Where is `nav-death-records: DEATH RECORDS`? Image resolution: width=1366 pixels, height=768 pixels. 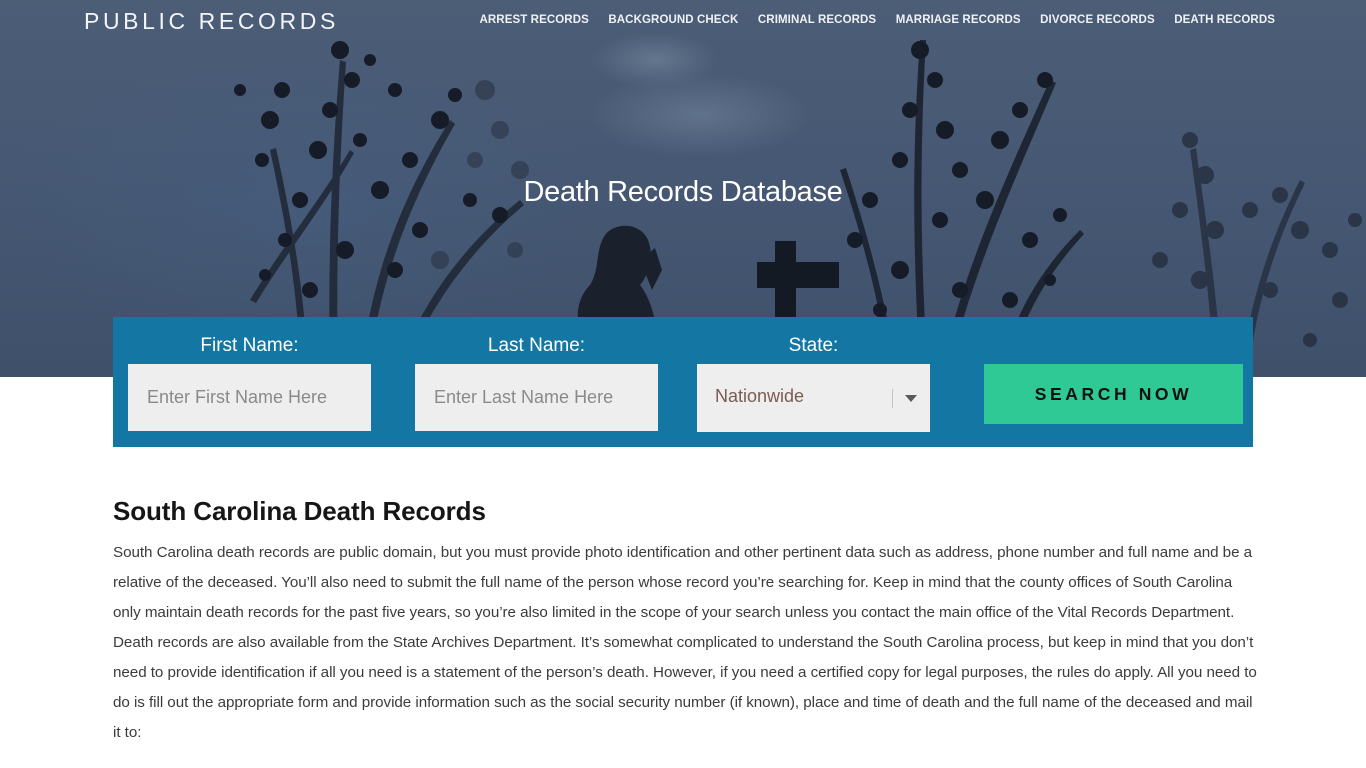 nav-death-records: DEATH RECORDS is located at coordinates (1224, 20).